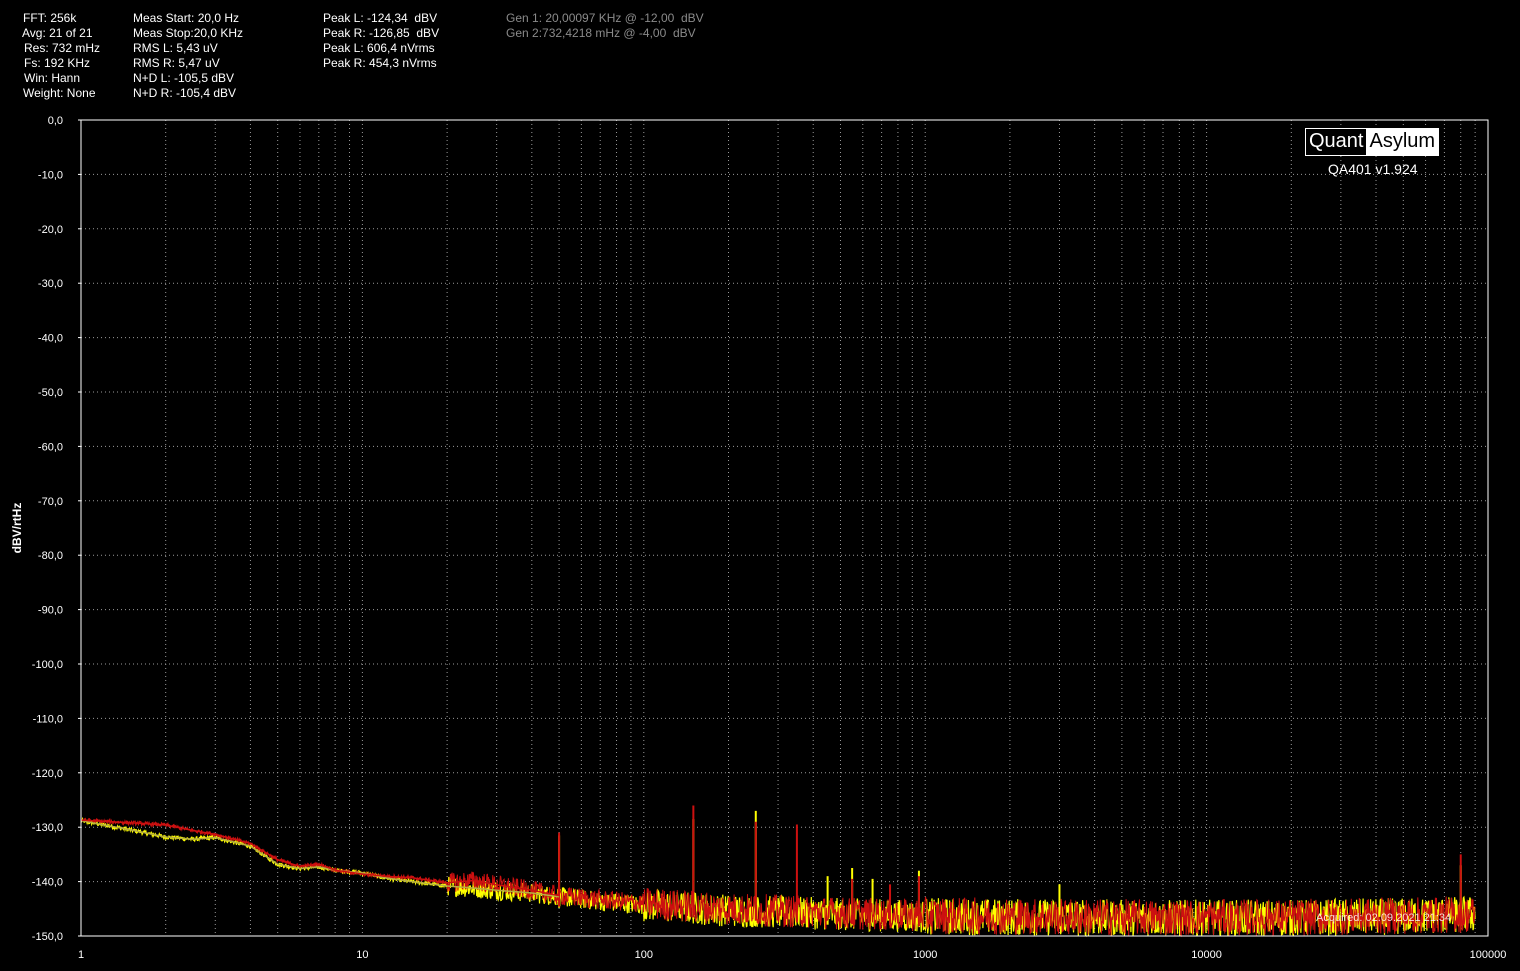 The width and height of the screenshot is (1520, 971). What do you see at coordinates (47, 665) in the screenshot?
I see `y-tick-label: -100,0` at bounding box center [47, 665].